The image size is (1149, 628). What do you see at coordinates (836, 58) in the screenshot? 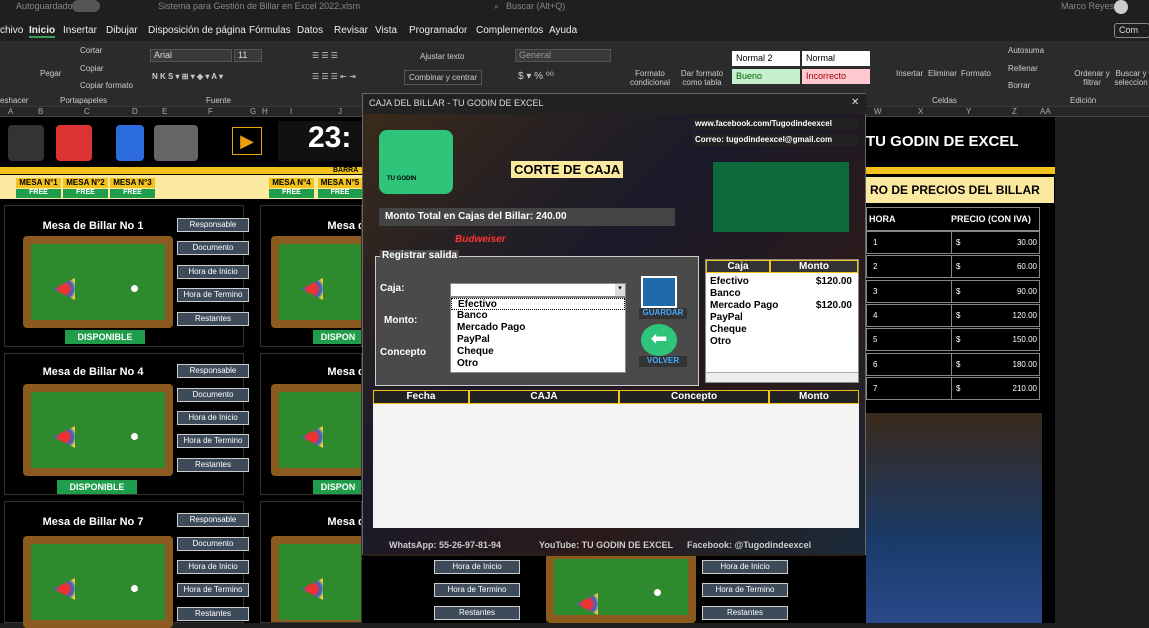
I see `style-normal: Normal` at bounding box center [836, 58].